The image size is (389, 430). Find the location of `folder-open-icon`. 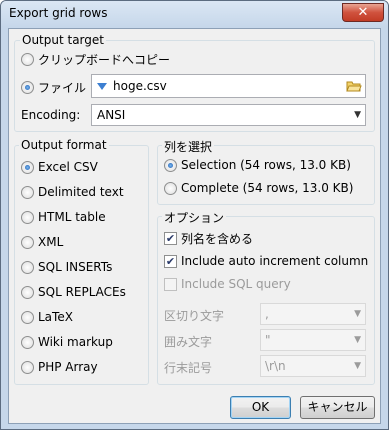

folder-open-icon is located at coordinates (354, 86).